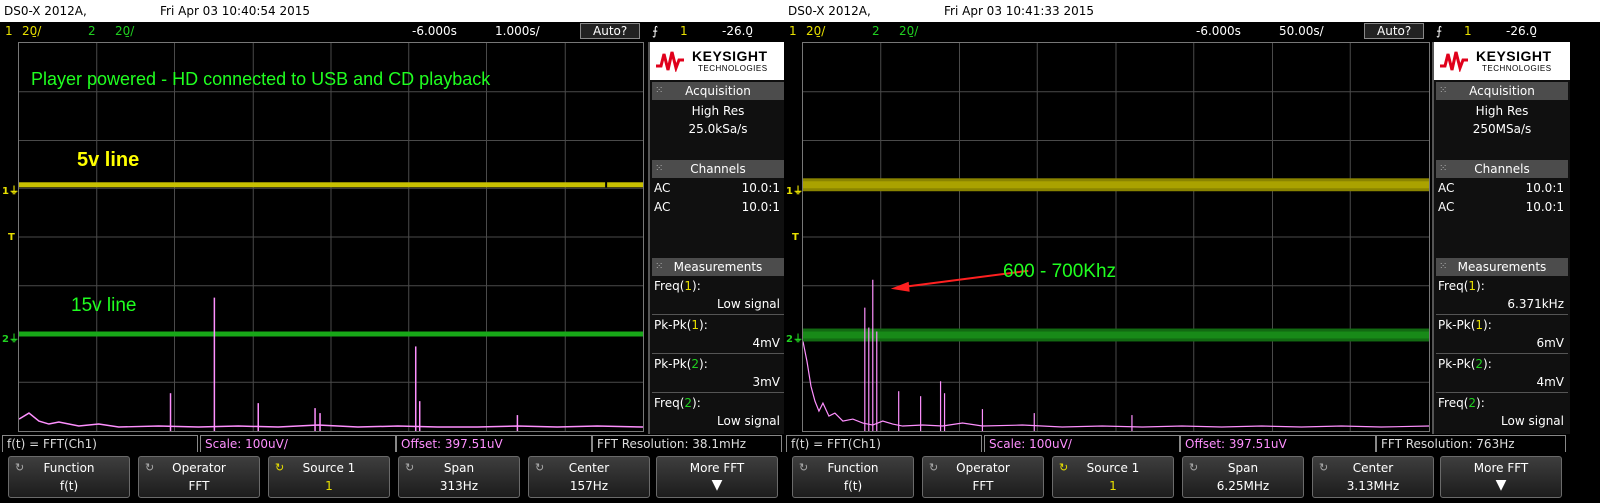  Describe the element at coordinates (1301, 31) in the screenshot. I see `timebase: 50.00s/` at that location.